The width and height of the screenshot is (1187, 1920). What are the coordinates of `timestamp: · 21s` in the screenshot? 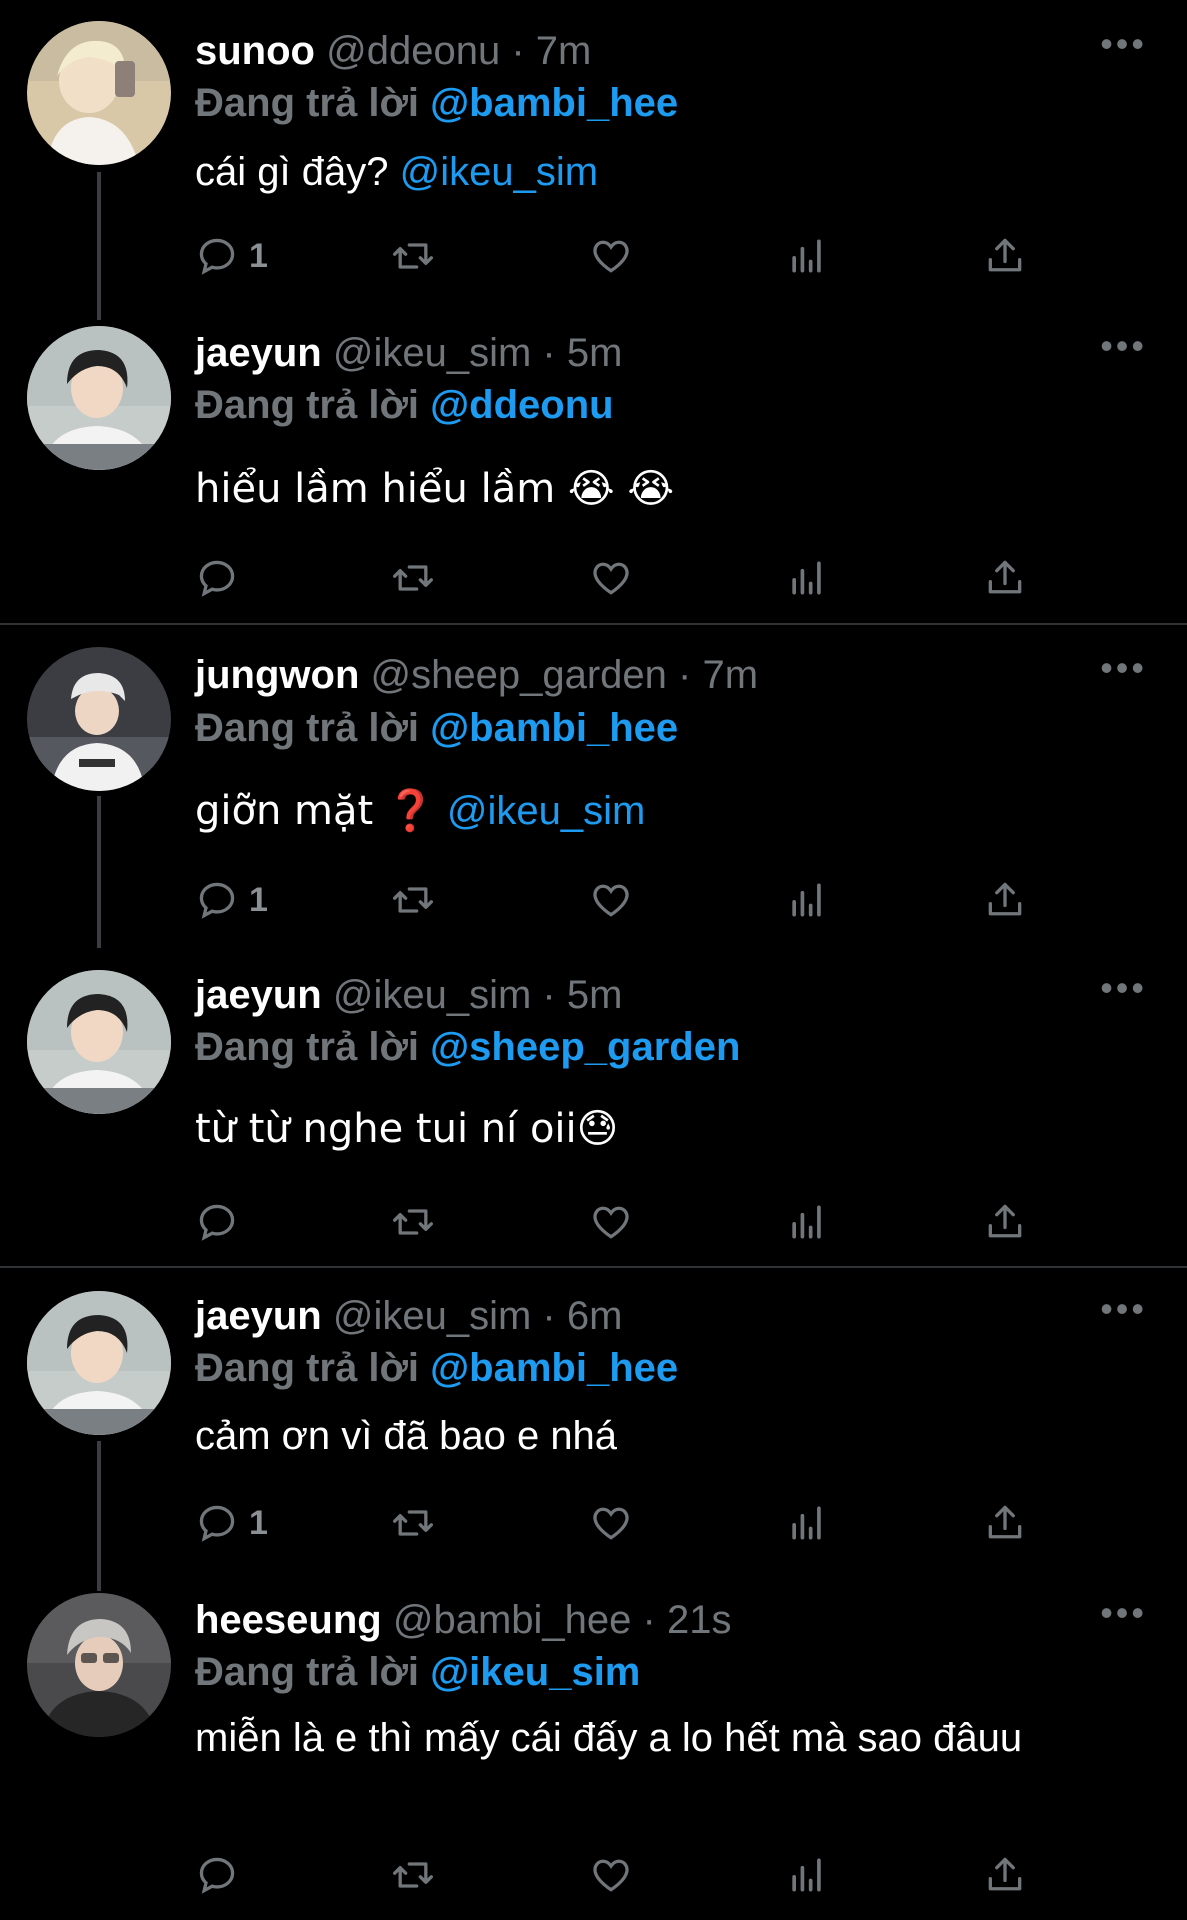 It's located at (687, 1620).